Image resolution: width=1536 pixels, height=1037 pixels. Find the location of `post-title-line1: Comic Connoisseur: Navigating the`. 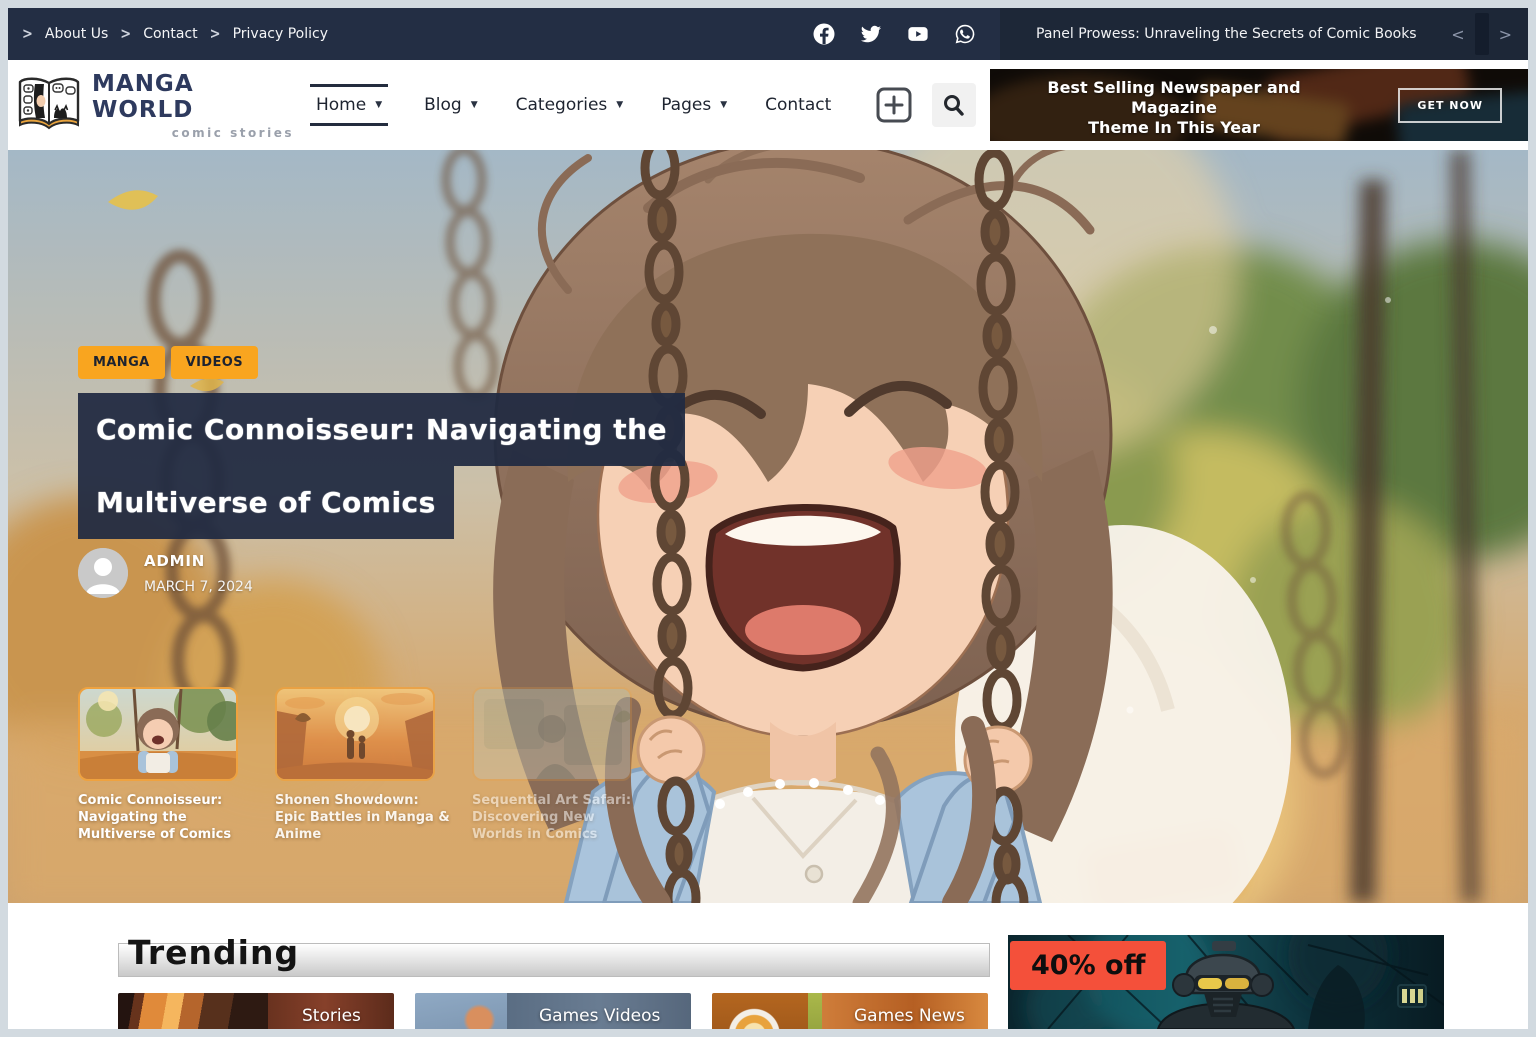

post-title-line1: Comic Connoisseur: Navigating the is located at coordinates (382, 429).